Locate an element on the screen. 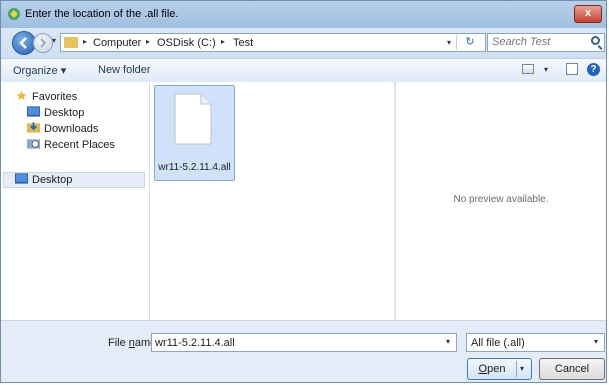  nav-item-label: Desktop is located at coordinates (64, 113).